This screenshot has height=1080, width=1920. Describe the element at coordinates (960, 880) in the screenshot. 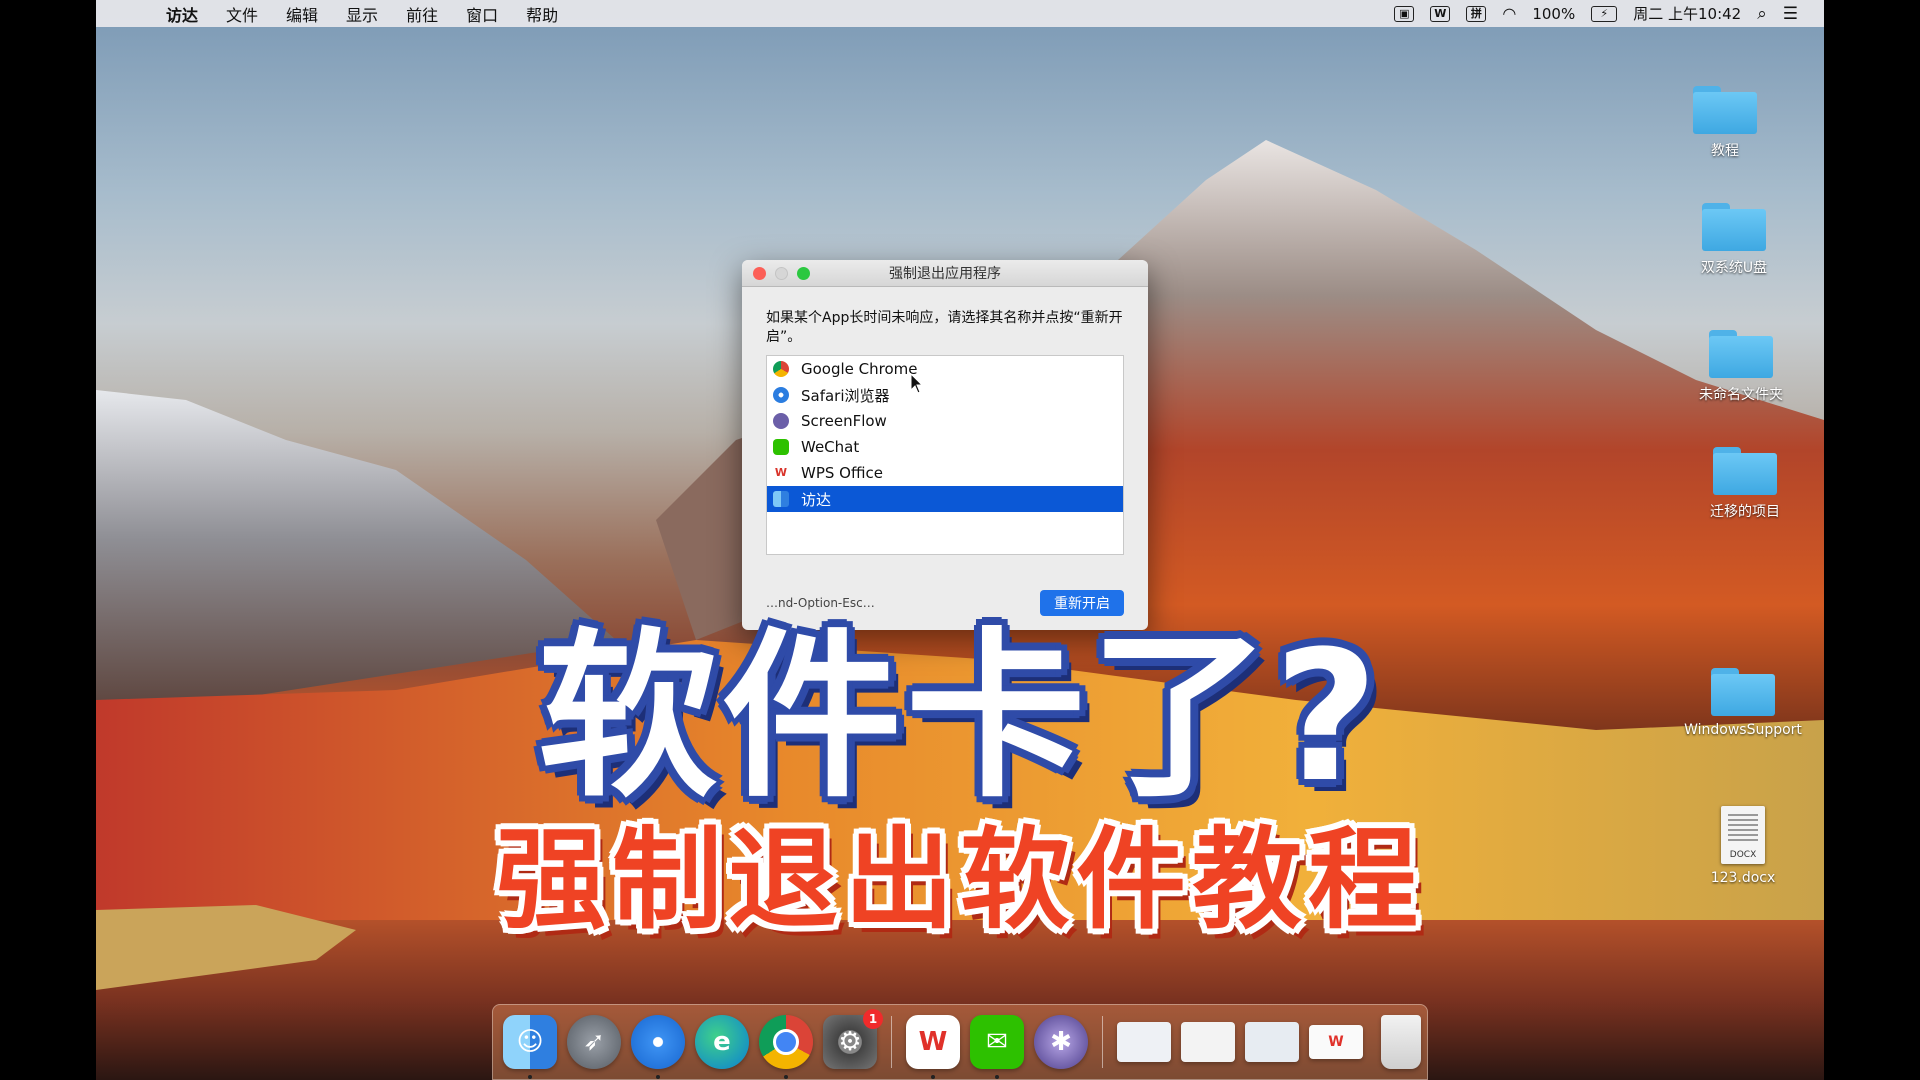

I see `video-subtitle: 强制退出软件教程` at that location.